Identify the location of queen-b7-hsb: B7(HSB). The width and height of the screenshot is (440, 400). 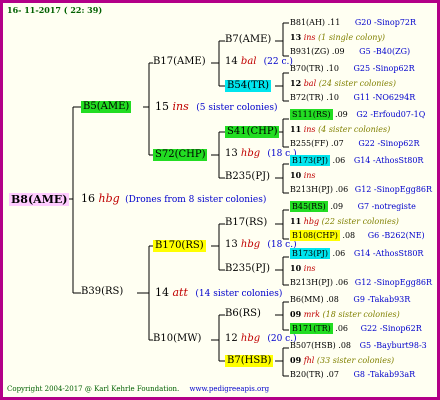
(249, 361).